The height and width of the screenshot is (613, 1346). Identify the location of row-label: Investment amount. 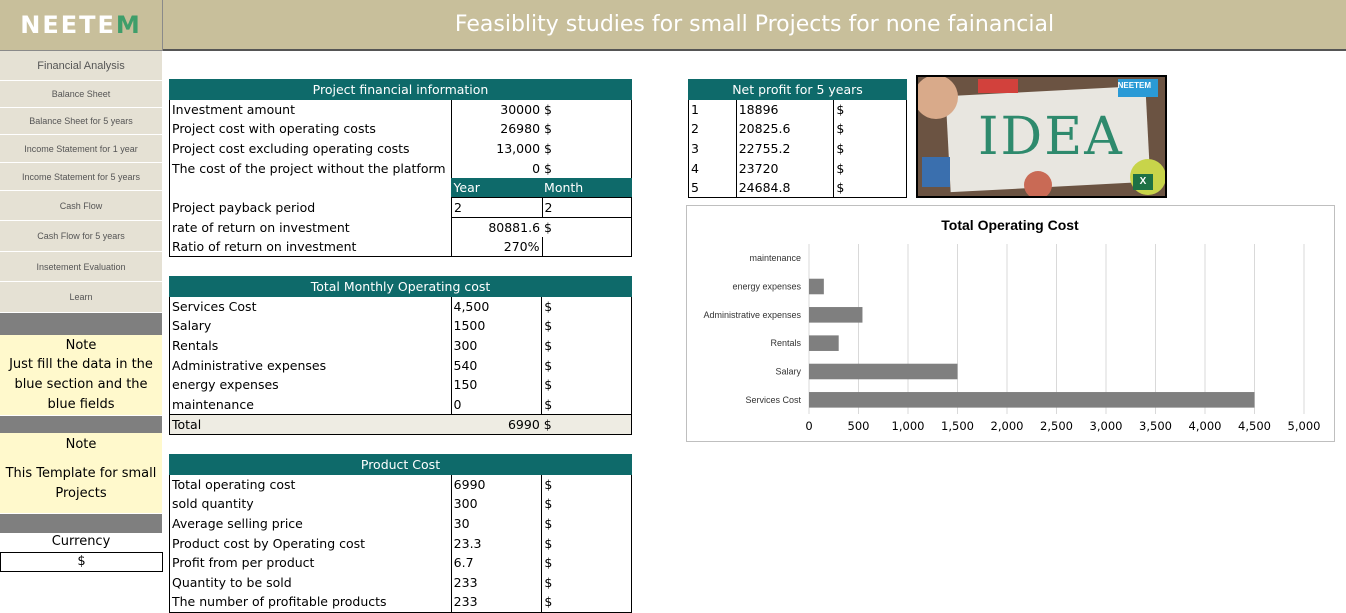
(310, 109).